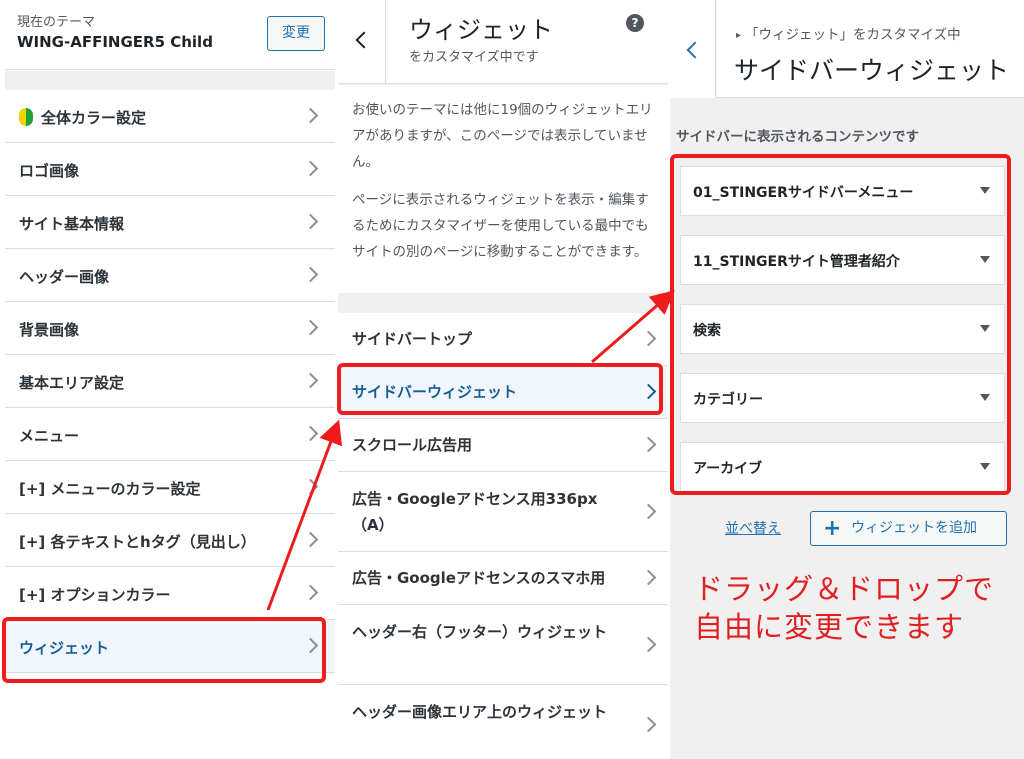 The image size is (1024, 759). I want to click on arrow-to-widget-list, so click(633, 327).